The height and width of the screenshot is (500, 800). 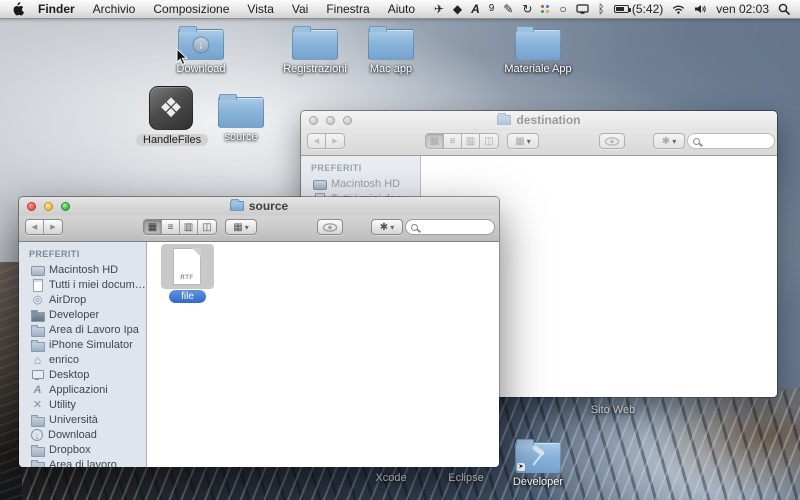 I want to click on titlebar: source, so click(x=259, y=206).